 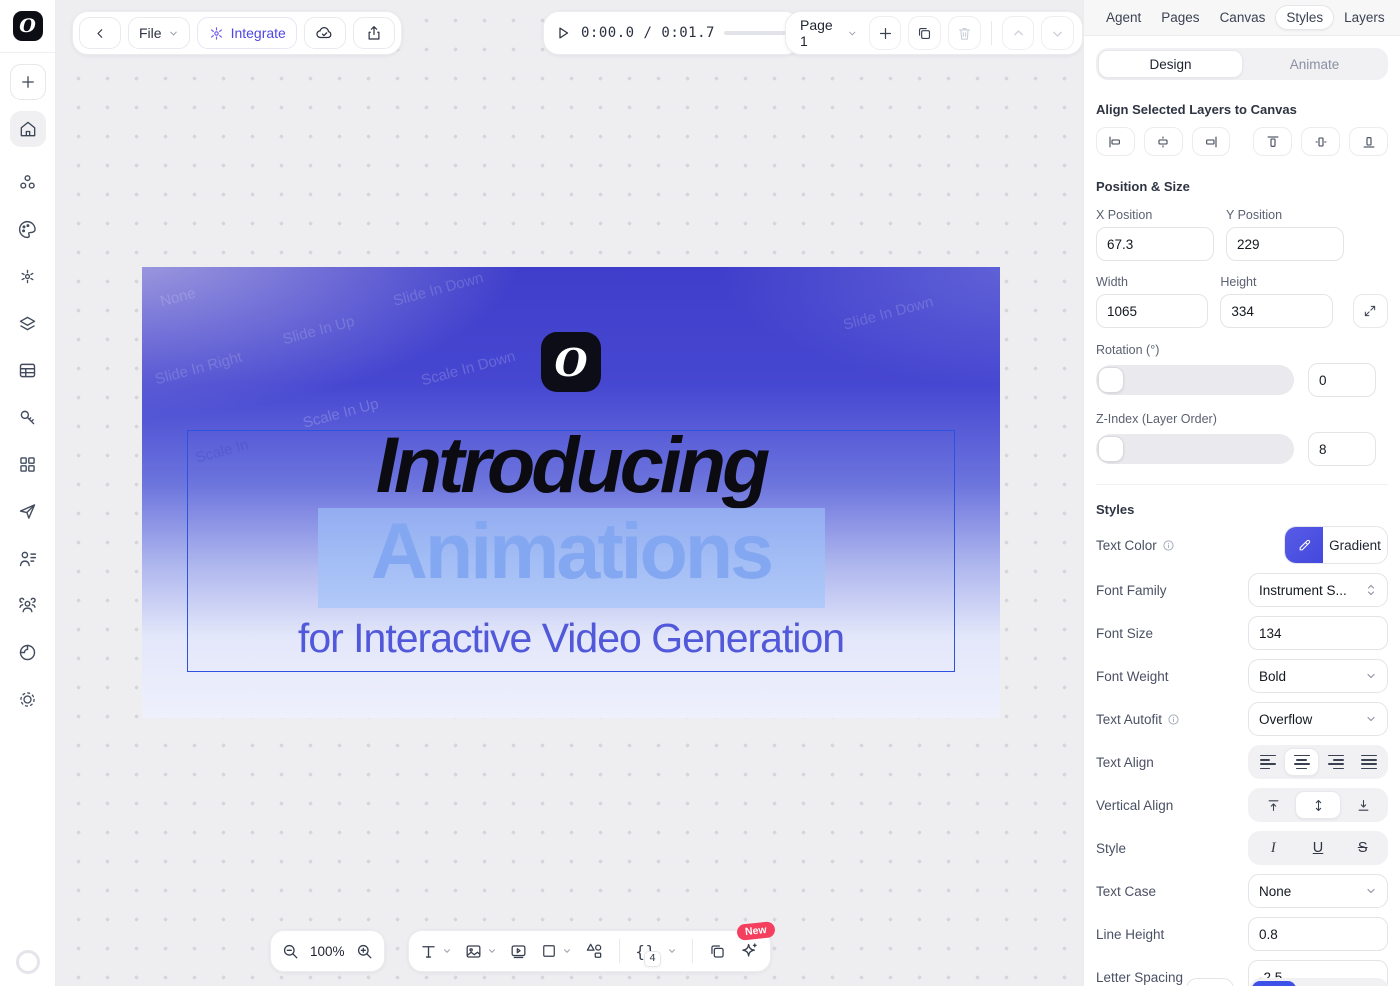 What do you see at coordinates (28, 558) in the screenshot?
I see `sidebar-item-user-list` at bounding box center [28, 558].